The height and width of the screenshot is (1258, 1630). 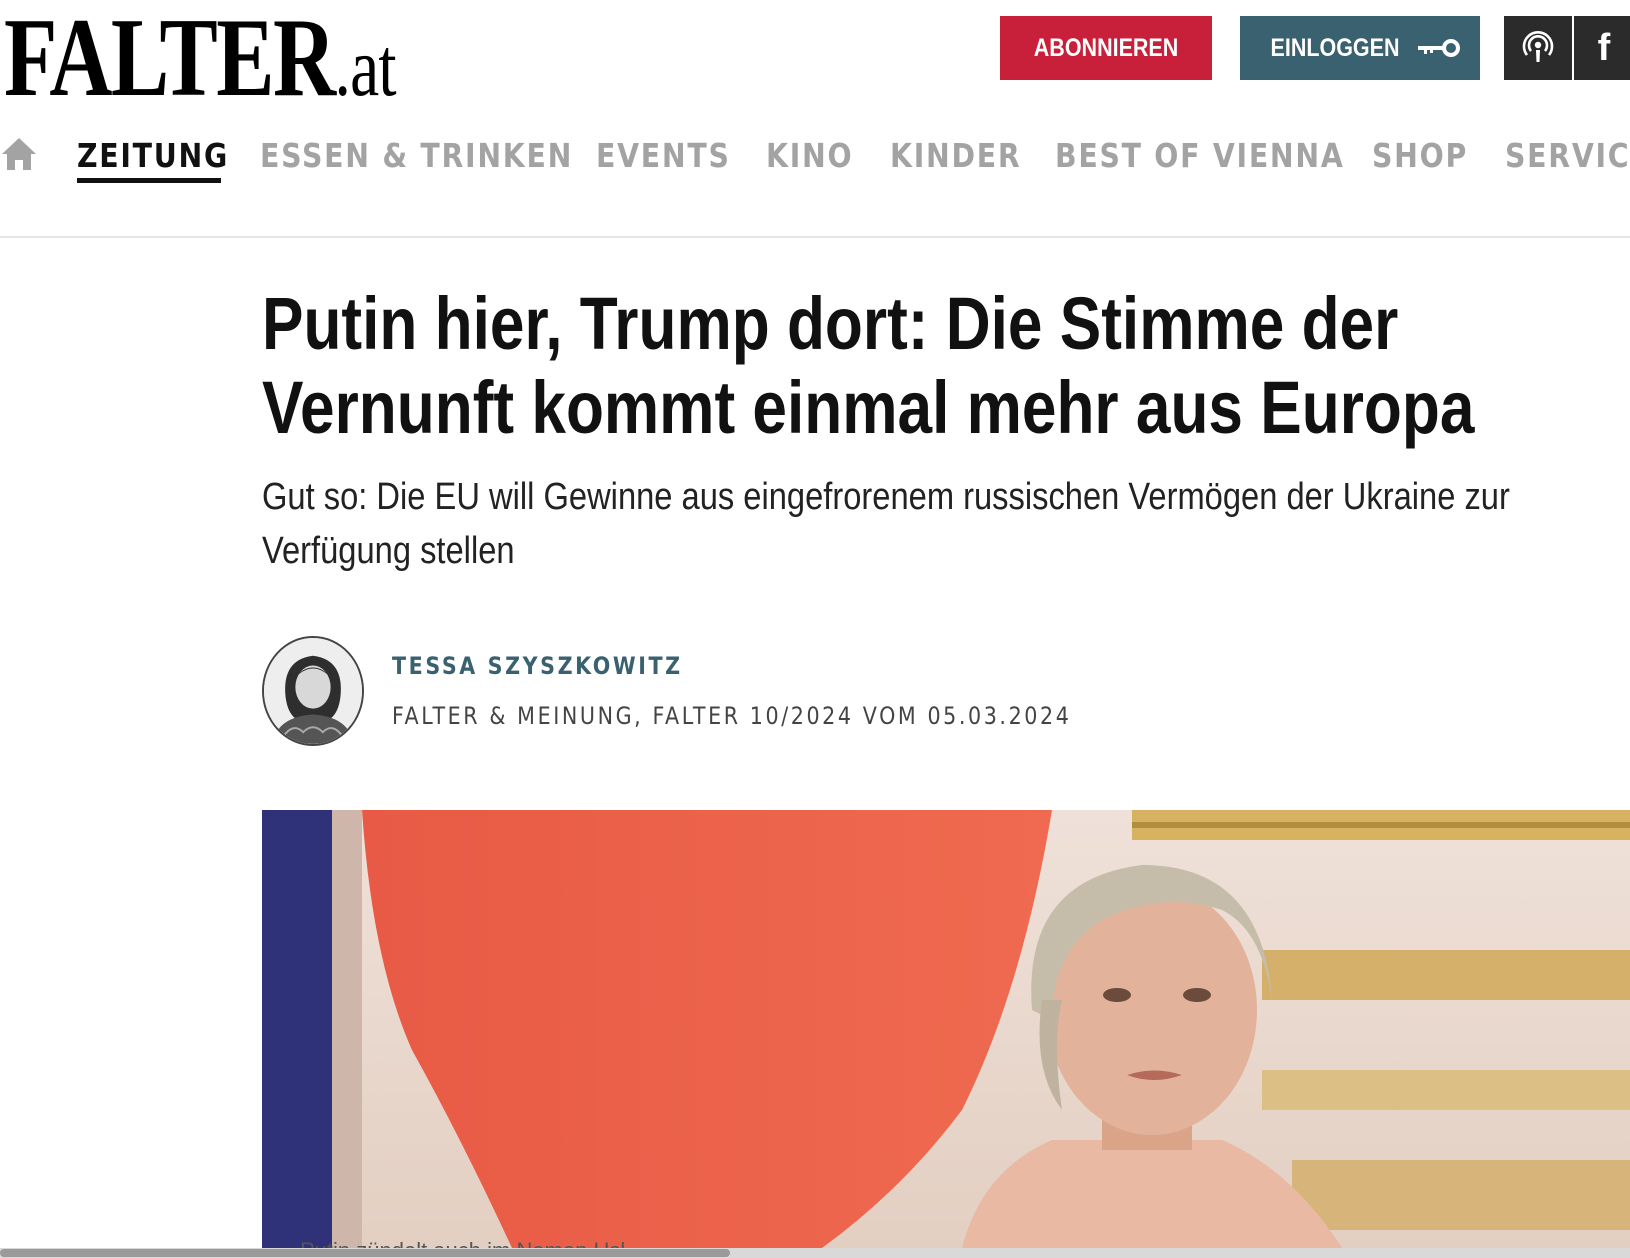 I want to click on home-icon, so click(x=19, y=154).